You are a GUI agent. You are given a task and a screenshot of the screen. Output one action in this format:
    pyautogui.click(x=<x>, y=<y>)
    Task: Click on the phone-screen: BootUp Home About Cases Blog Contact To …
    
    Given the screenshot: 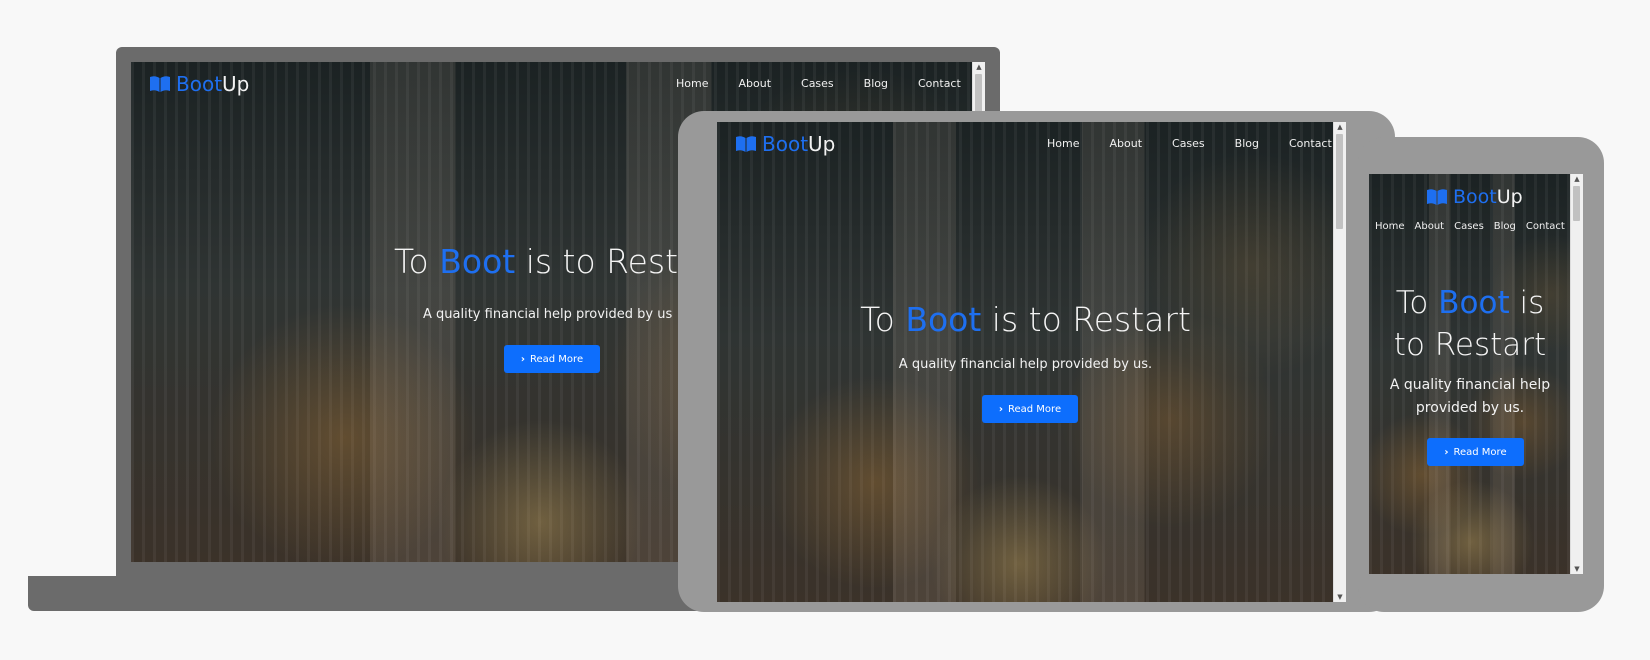 What is the action you would take?
    pyautogui.click(x=1476, y=374)
    